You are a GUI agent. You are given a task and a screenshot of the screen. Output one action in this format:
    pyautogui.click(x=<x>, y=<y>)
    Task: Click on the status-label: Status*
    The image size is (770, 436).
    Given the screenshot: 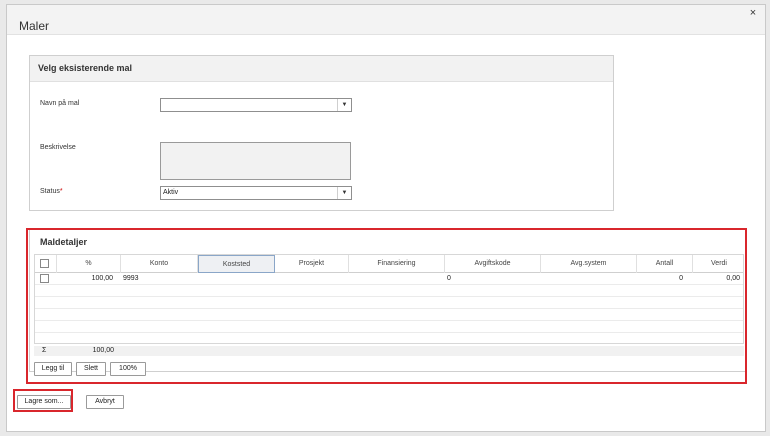 What is the action you would take?
    pyautogui.click(x=51, y=191)
    